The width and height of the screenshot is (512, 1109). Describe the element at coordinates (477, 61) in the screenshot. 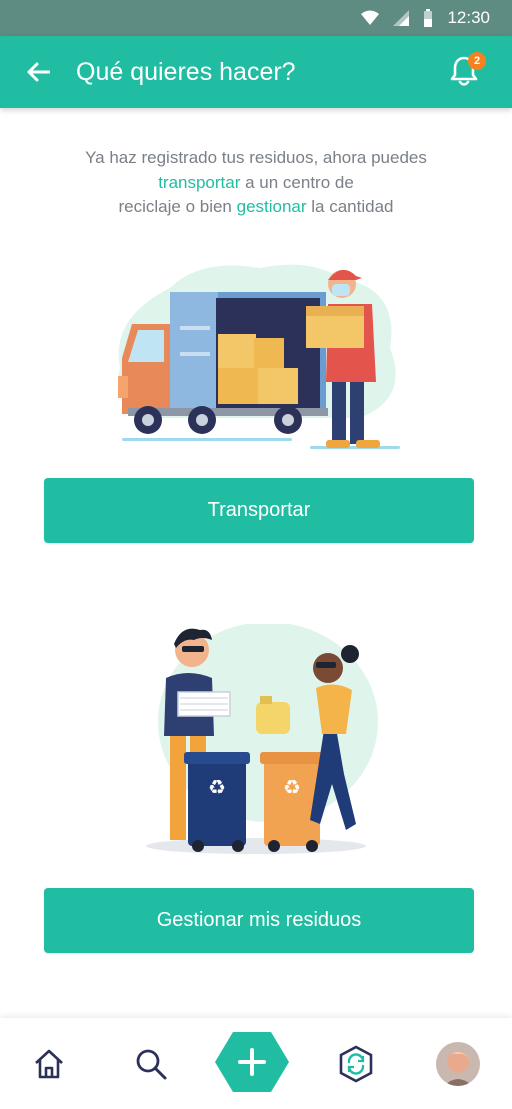

I see `notification-badge: 2` at that location.